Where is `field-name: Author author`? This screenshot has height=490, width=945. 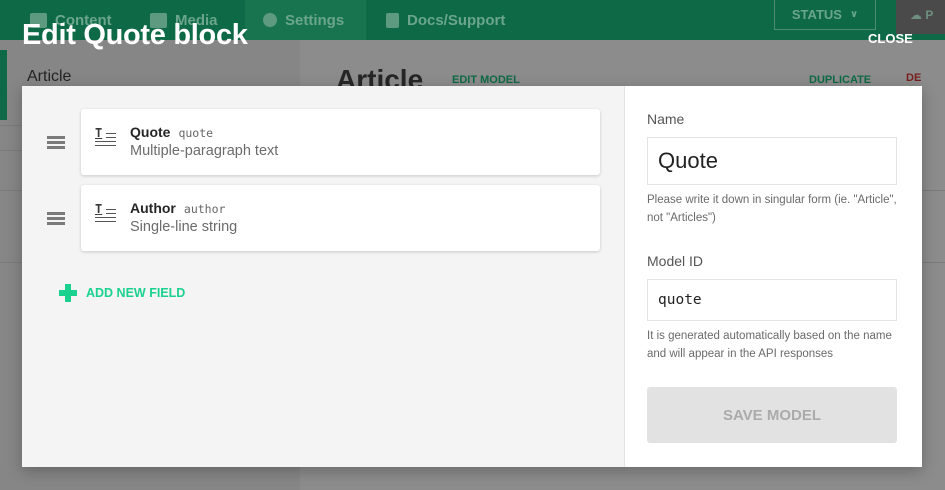 field-name: Author author is located at coordinates (177, 208).